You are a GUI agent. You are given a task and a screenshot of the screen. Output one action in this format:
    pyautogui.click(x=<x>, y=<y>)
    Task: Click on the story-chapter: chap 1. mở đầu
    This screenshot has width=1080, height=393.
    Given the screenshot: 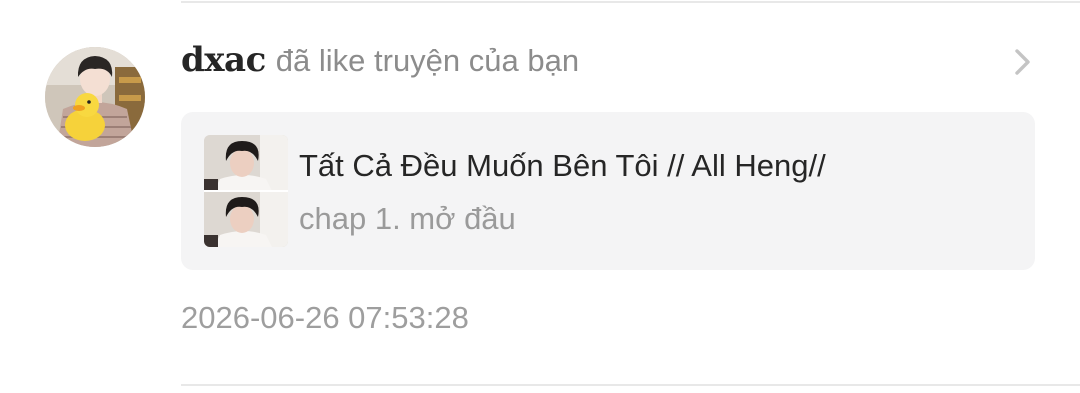 What is the action you would take?
    pyautogui.click(x=407, y=218)
    